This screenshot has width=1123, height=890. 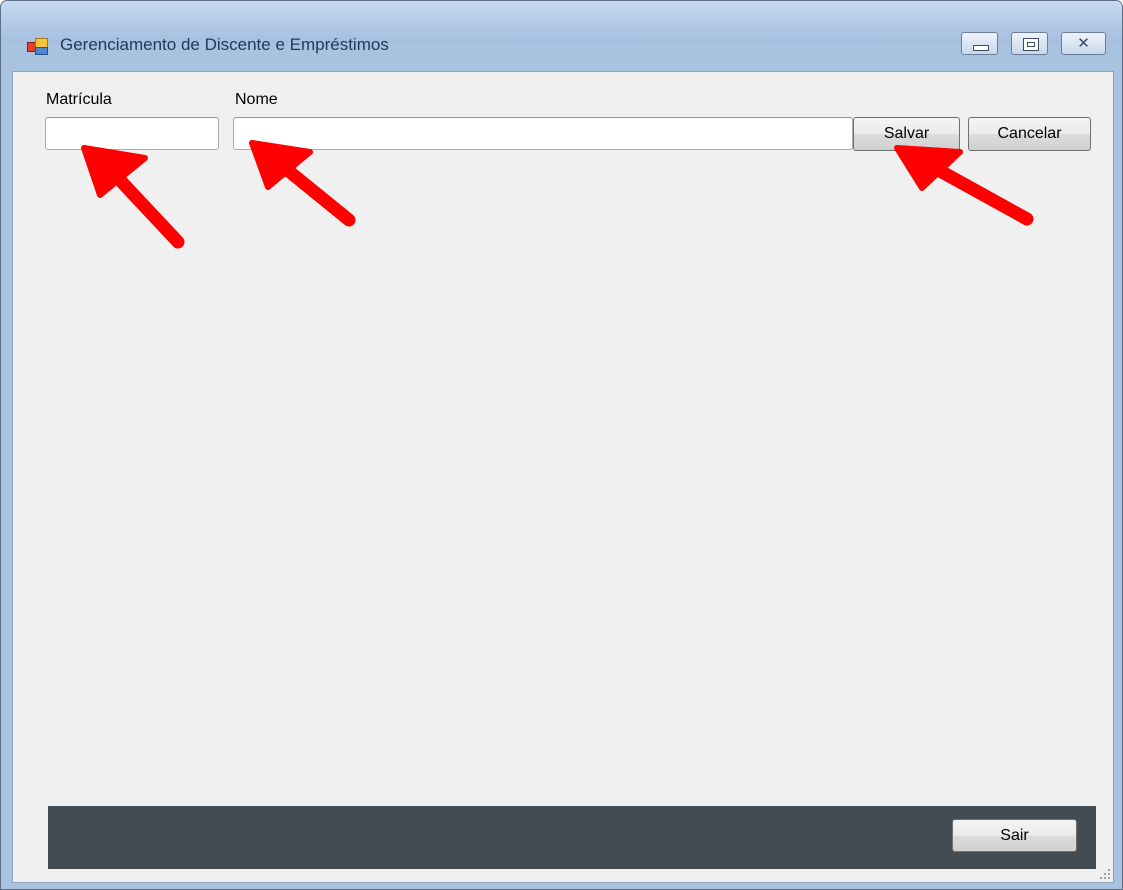 I want to click on maximize-button, so click(x=1029, y=43).